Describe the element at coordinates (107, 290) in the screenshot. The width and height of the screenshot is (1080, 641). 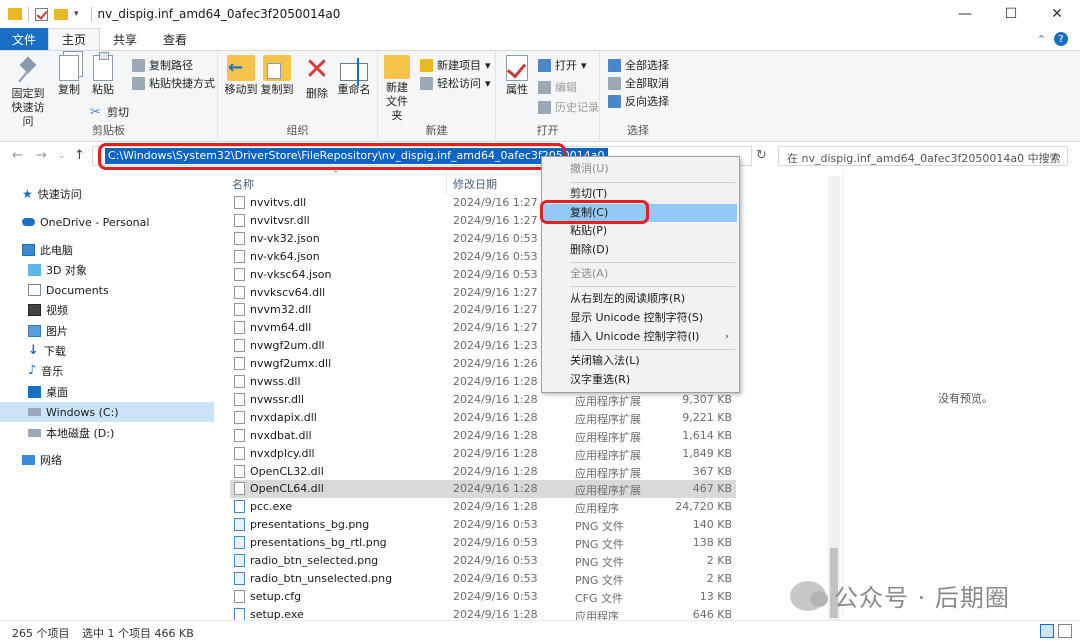
I see `sidebar-item-documents: Documents` at that location.